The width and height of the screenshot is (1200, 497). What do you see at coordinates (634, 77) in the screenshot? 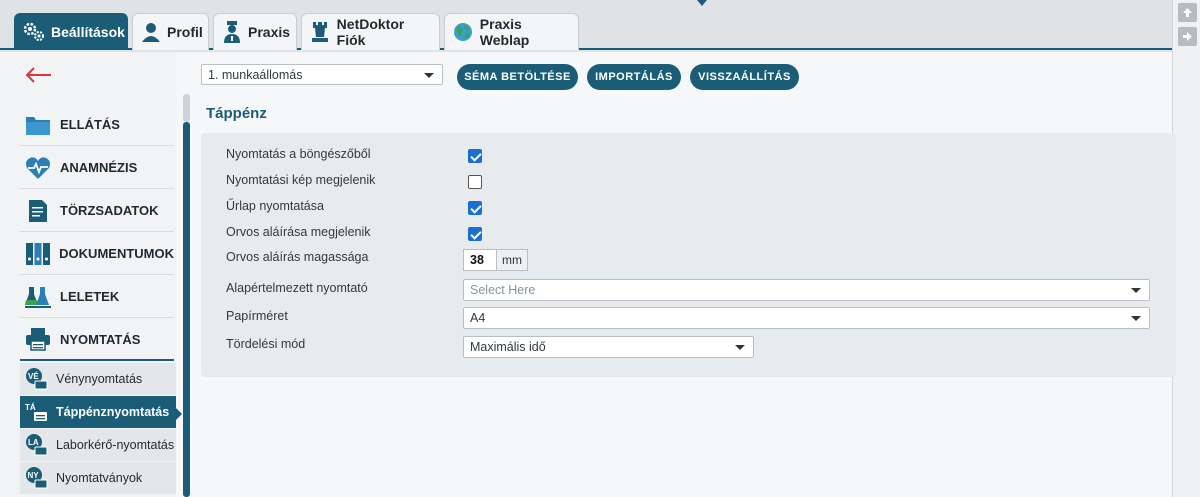
I see `import-button: IMPORTÁLÁS` at bounding box center [634, 77].